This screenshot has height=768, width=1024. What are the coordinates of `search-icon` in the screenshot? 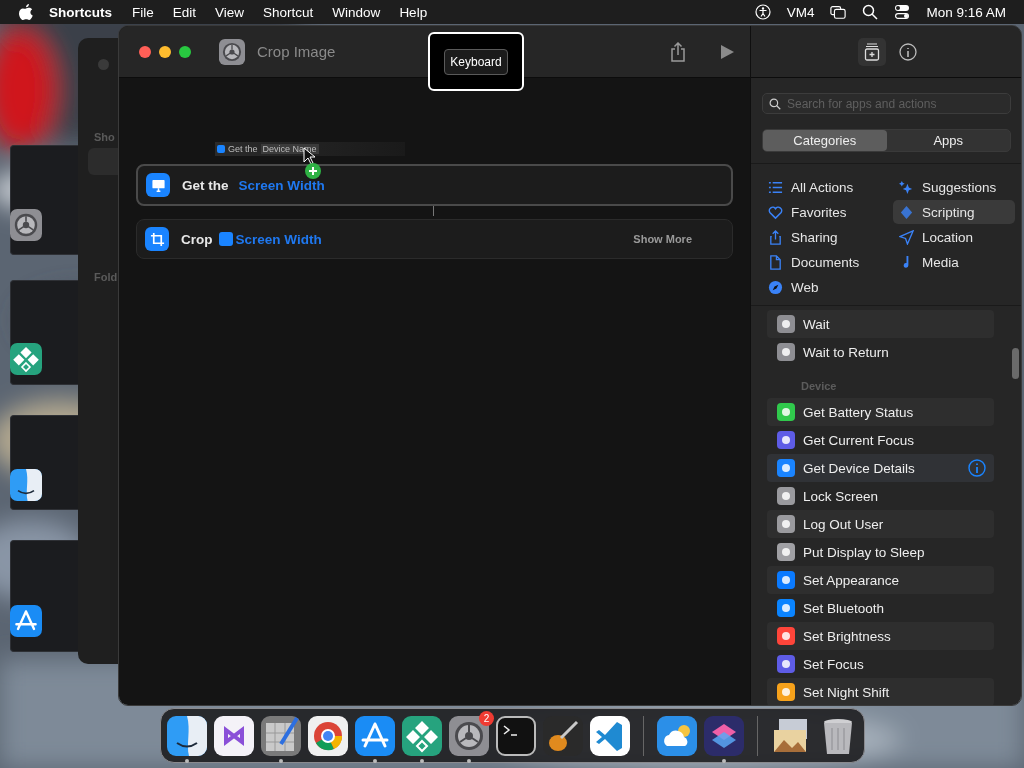 It's located at (870, 12).